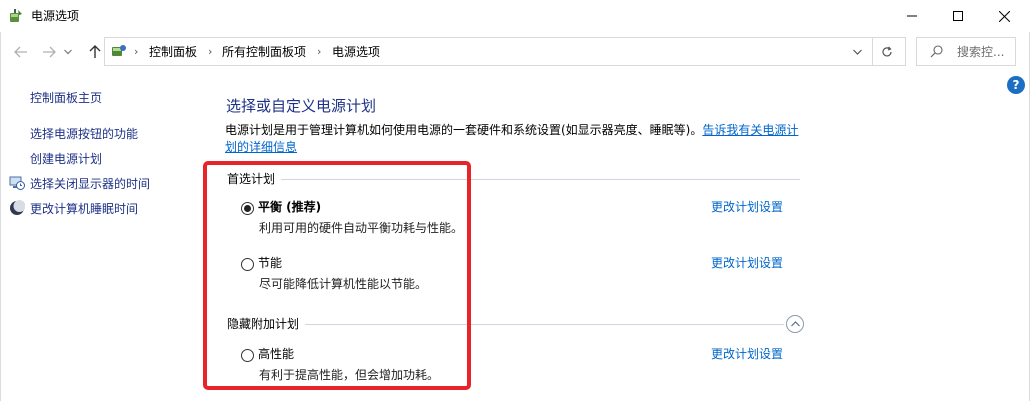 The height and width of the screenshot is (401, 1030). Describe the element at coordinates (66, 98) in the screenshot. I see `sidebar-control-panel-home: 控制面板主页` at that location.